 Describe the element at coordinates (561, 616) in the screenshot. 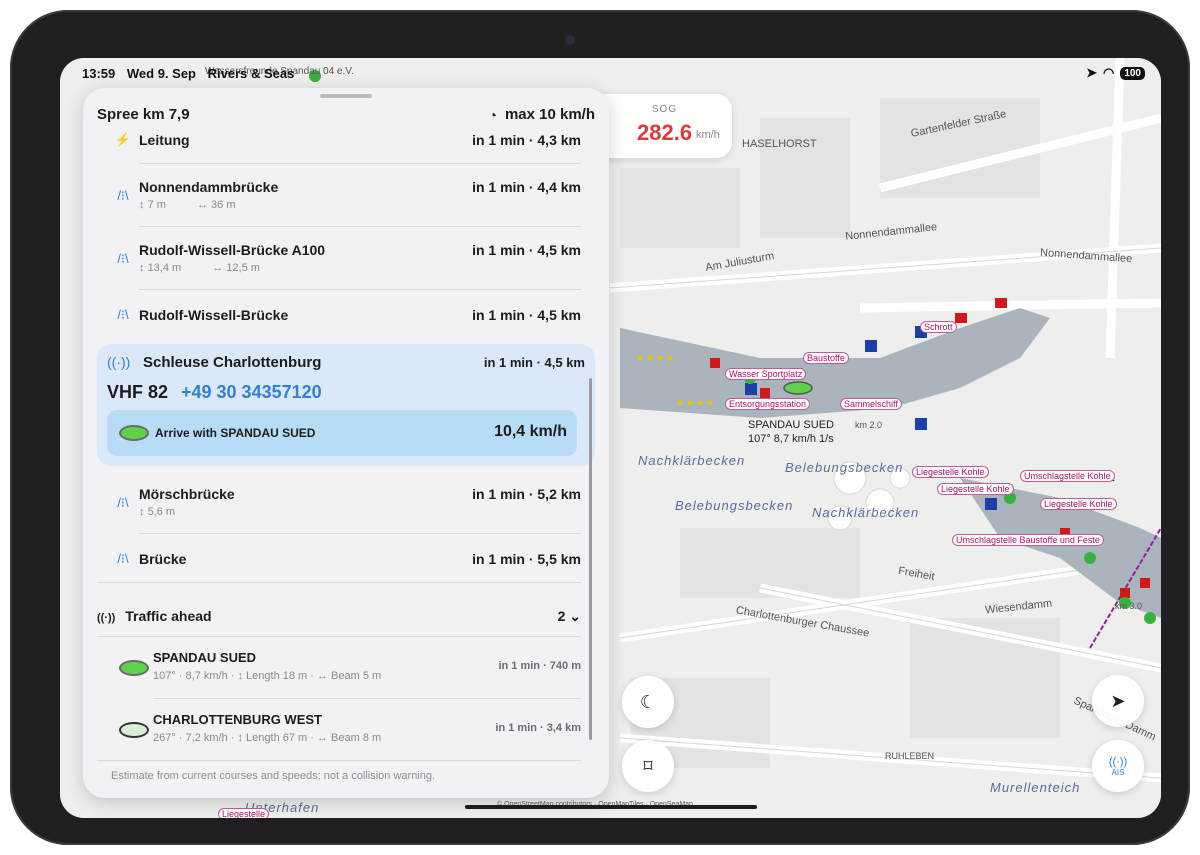

I see `traffic-count-value: 2` at that location.